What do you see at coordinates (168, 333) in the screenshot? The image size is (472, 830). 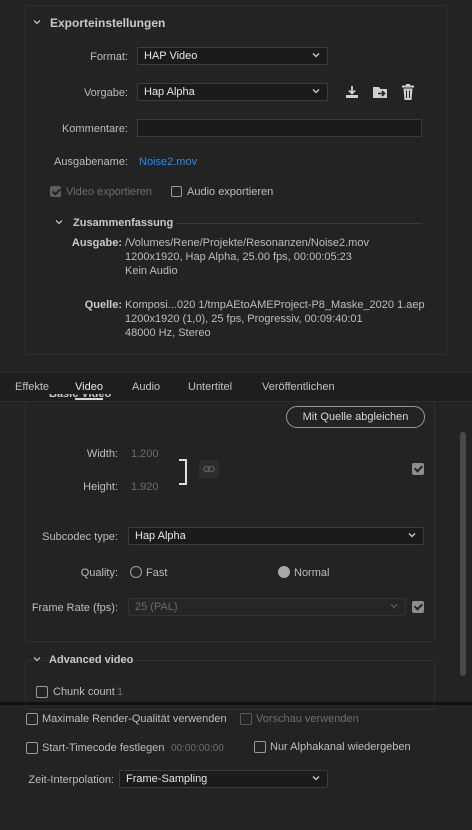 I see `source-line-3: 48000 Hz, Stereo` at bounding box center [168, 333].